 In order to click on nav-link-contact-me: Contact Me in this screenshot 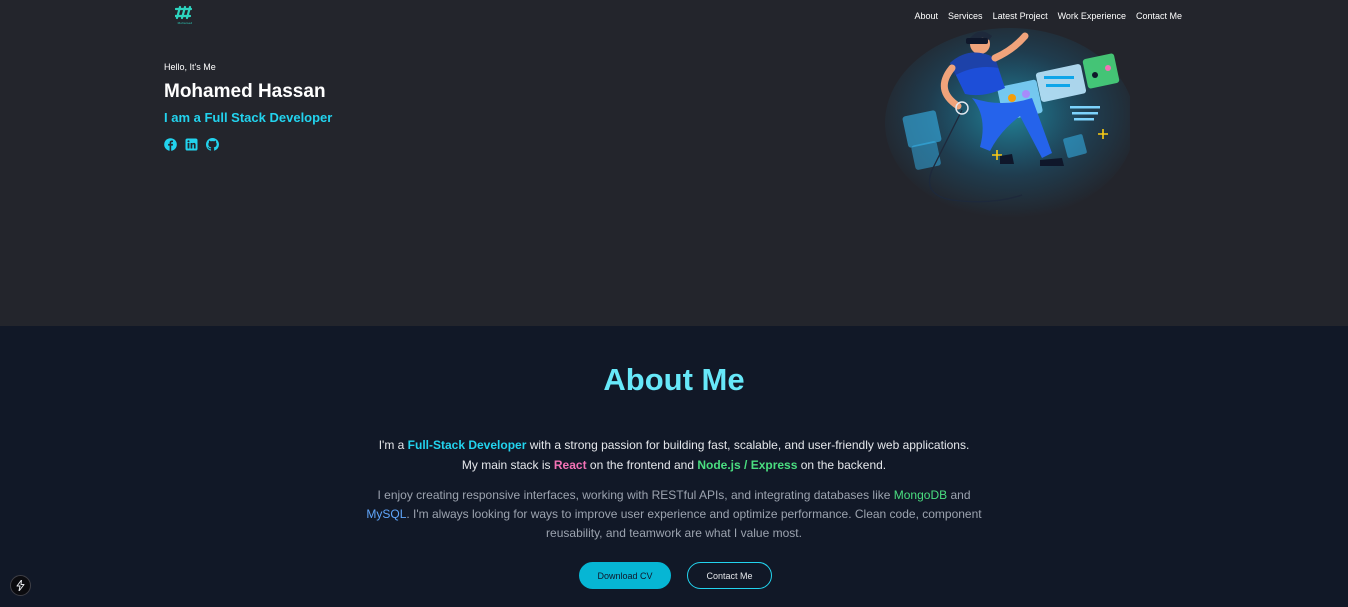, I will do `click(1159, 16)`.